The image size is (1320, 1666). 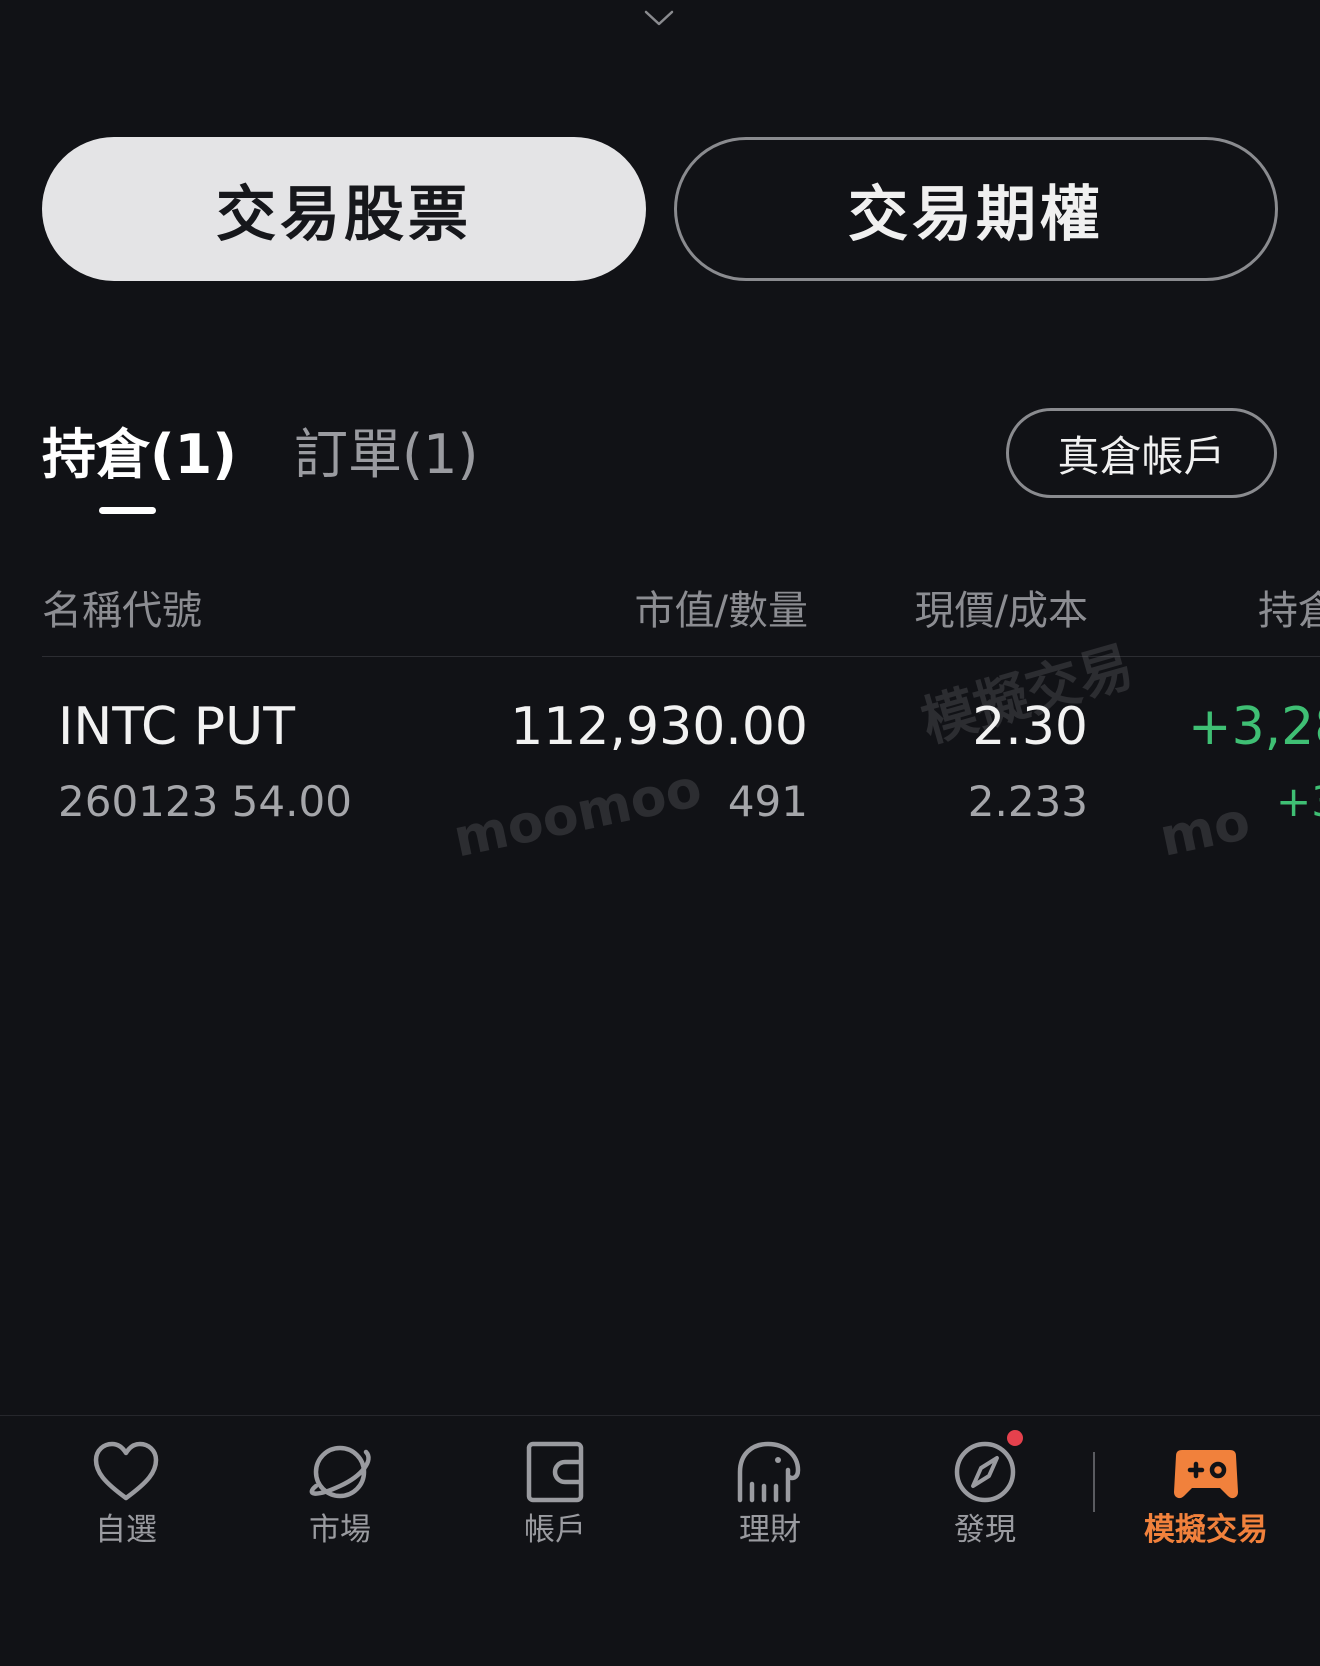 What do you see at coordinates (985, 1472) in the screenshot?
I see `compass-icon` at bounding box center [985, 1472].